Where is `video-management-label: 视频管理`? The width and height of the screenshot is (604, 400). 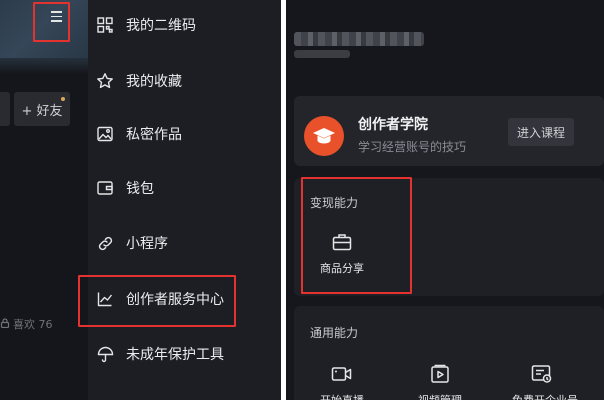
video-management-label: 视频管理 is located at coordinates (440, 396).